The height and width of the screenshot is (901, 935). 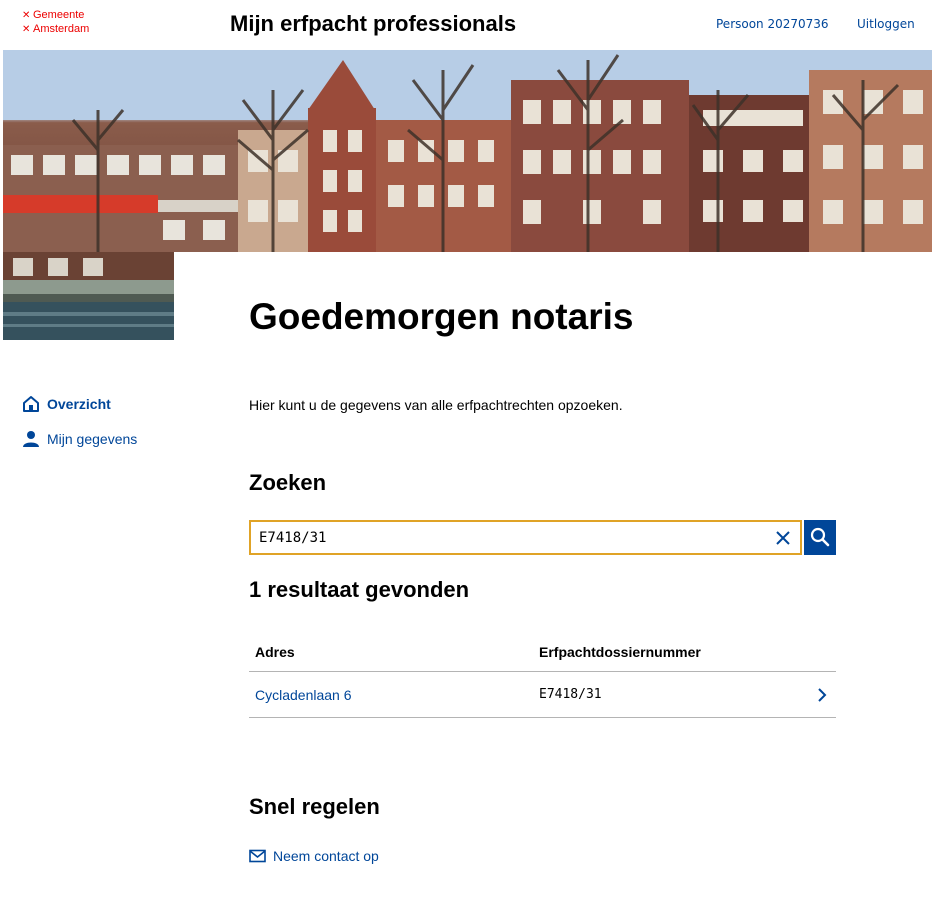 I want to click on hero-waterfront, so click(x=88, y=296).